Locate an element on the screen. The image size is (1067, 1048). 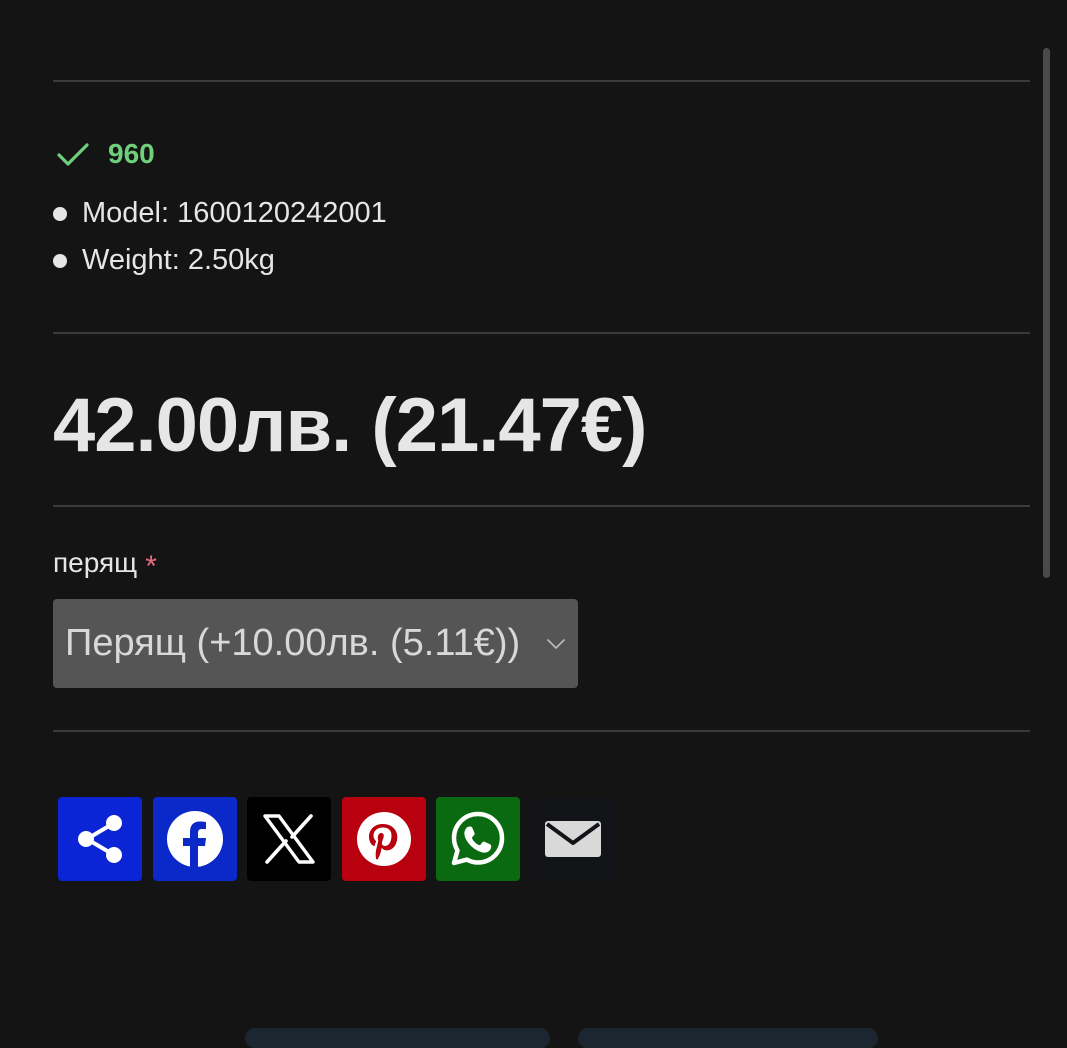
share-button is located at coordinates (100, 839).